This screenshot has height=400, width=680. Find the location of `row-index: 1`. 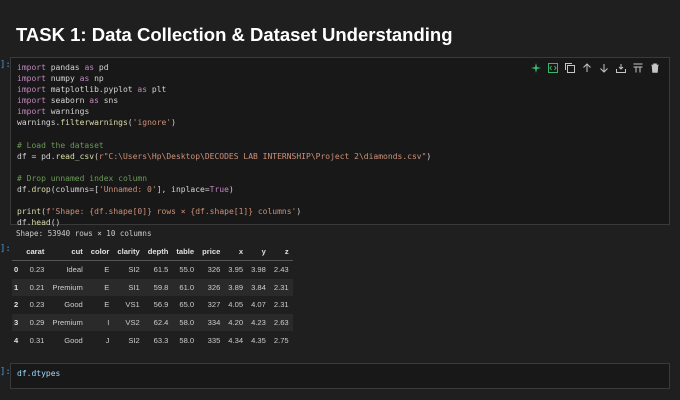

row-index: 1 is located at coordinates (17, 287).